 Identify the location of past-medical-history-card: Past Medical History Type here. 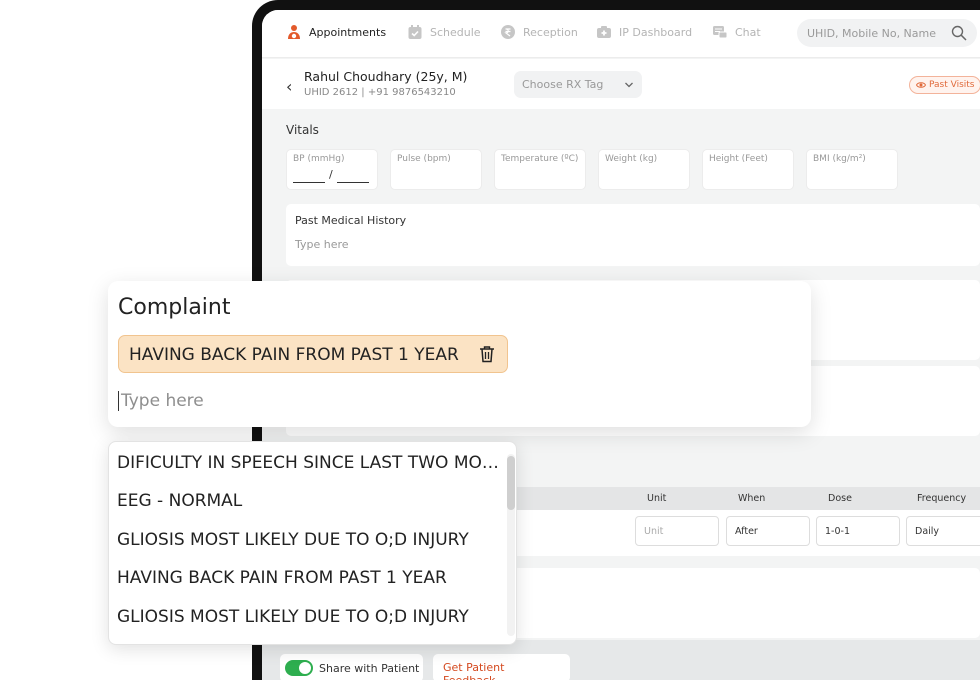
(633, 235).